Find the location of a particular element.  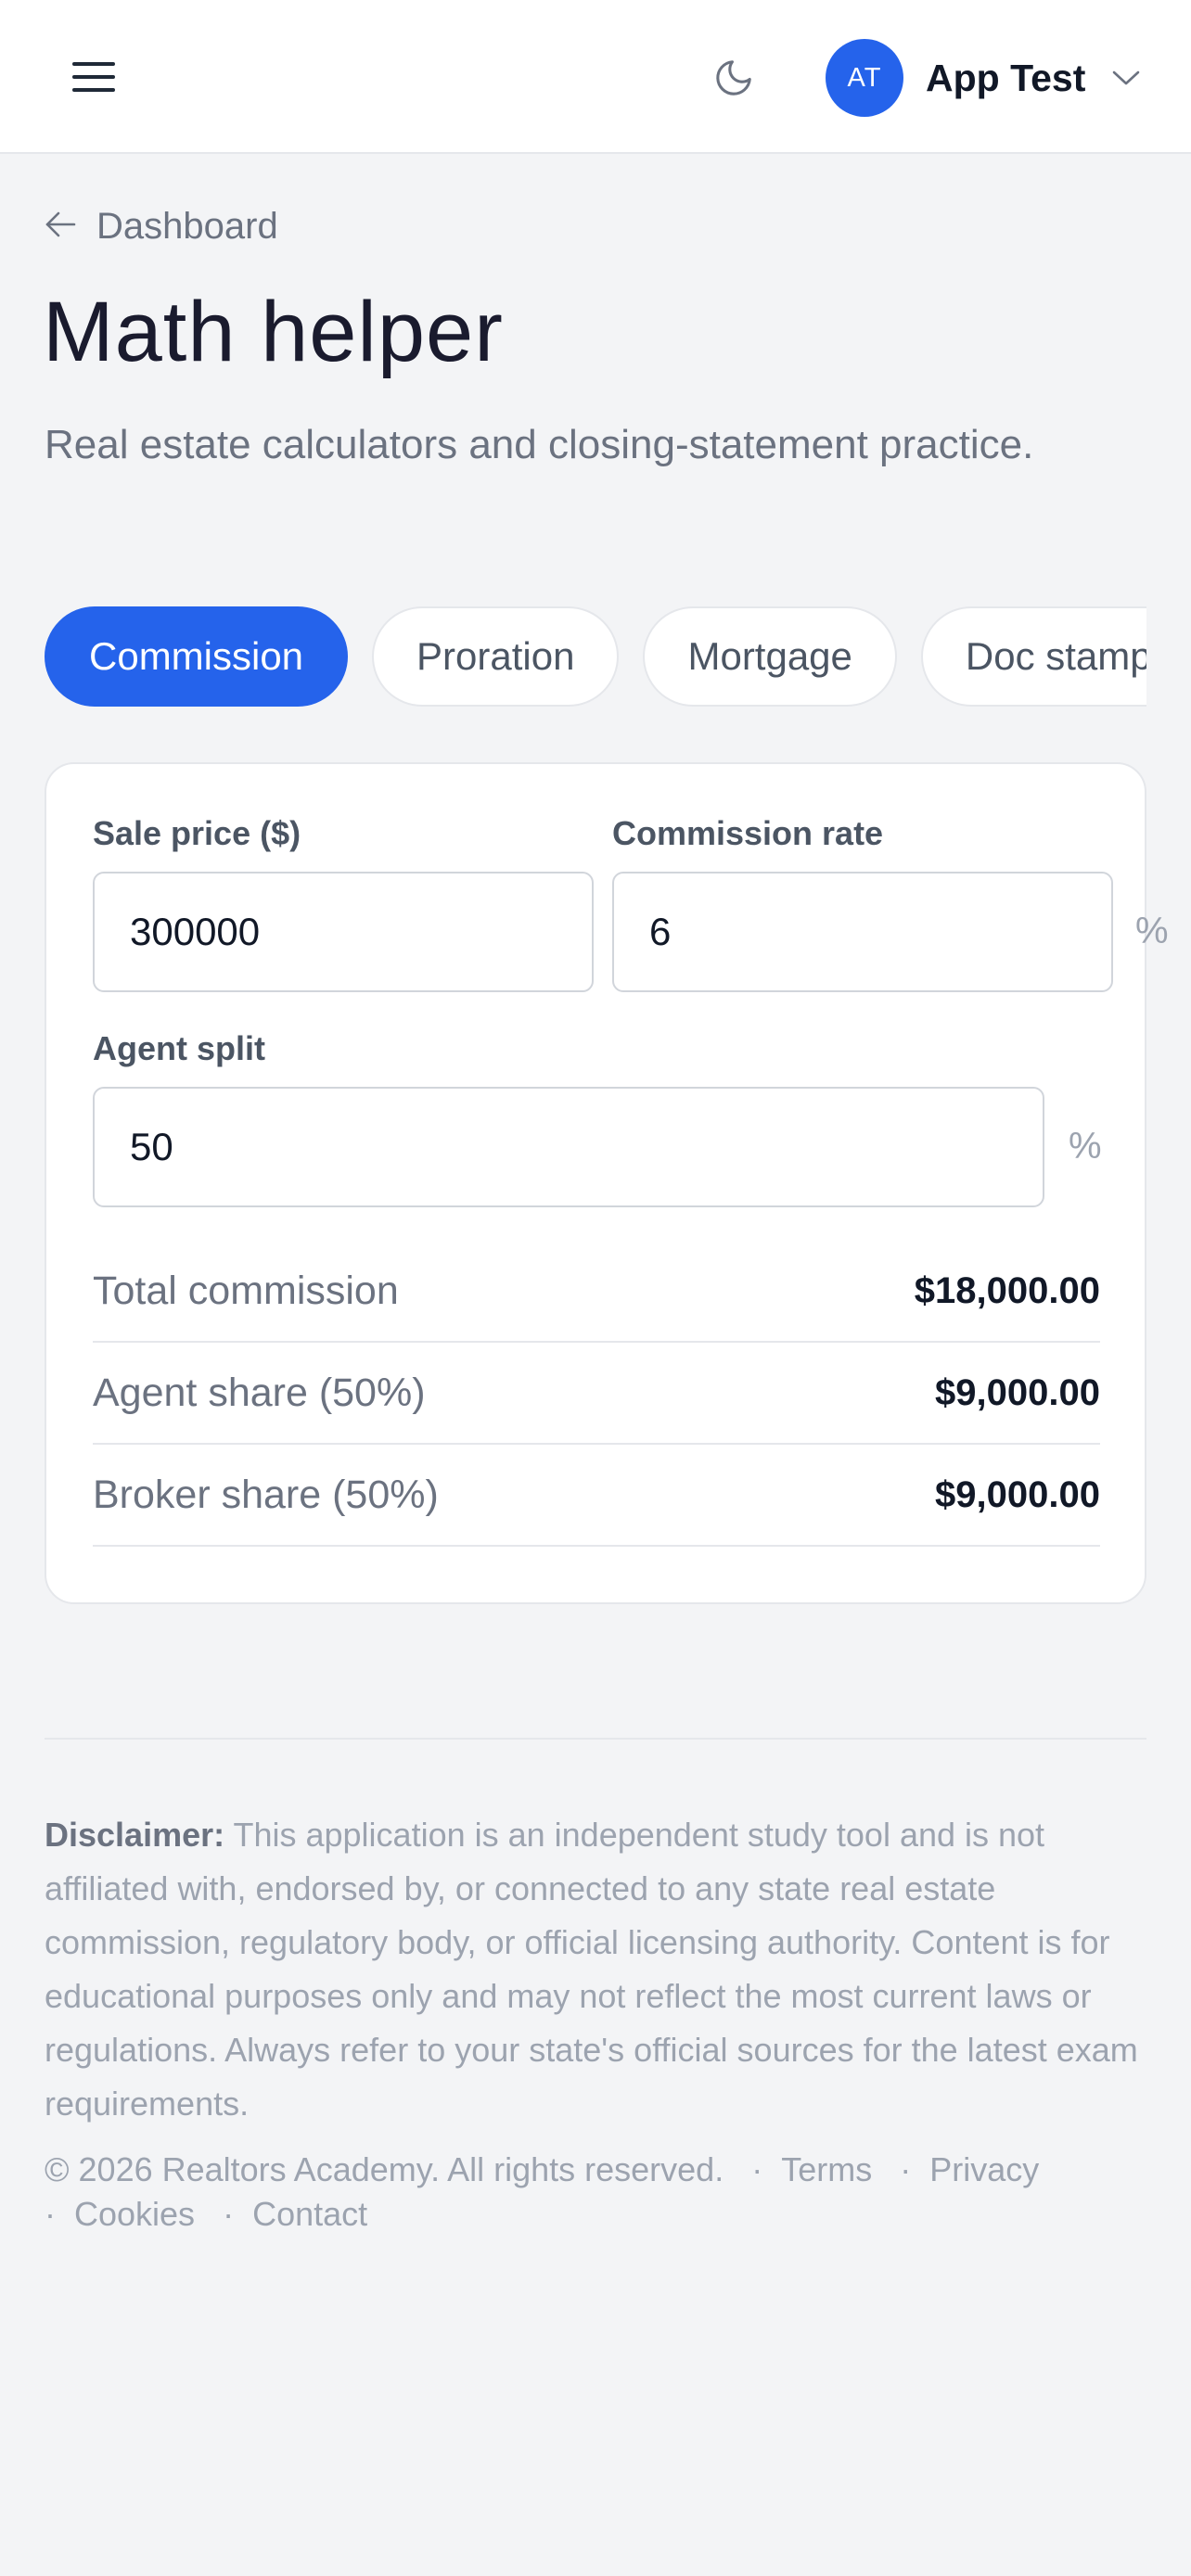

result-row-total-commission: Total commission $18,000.00 is located at coordinates (597, 1292).